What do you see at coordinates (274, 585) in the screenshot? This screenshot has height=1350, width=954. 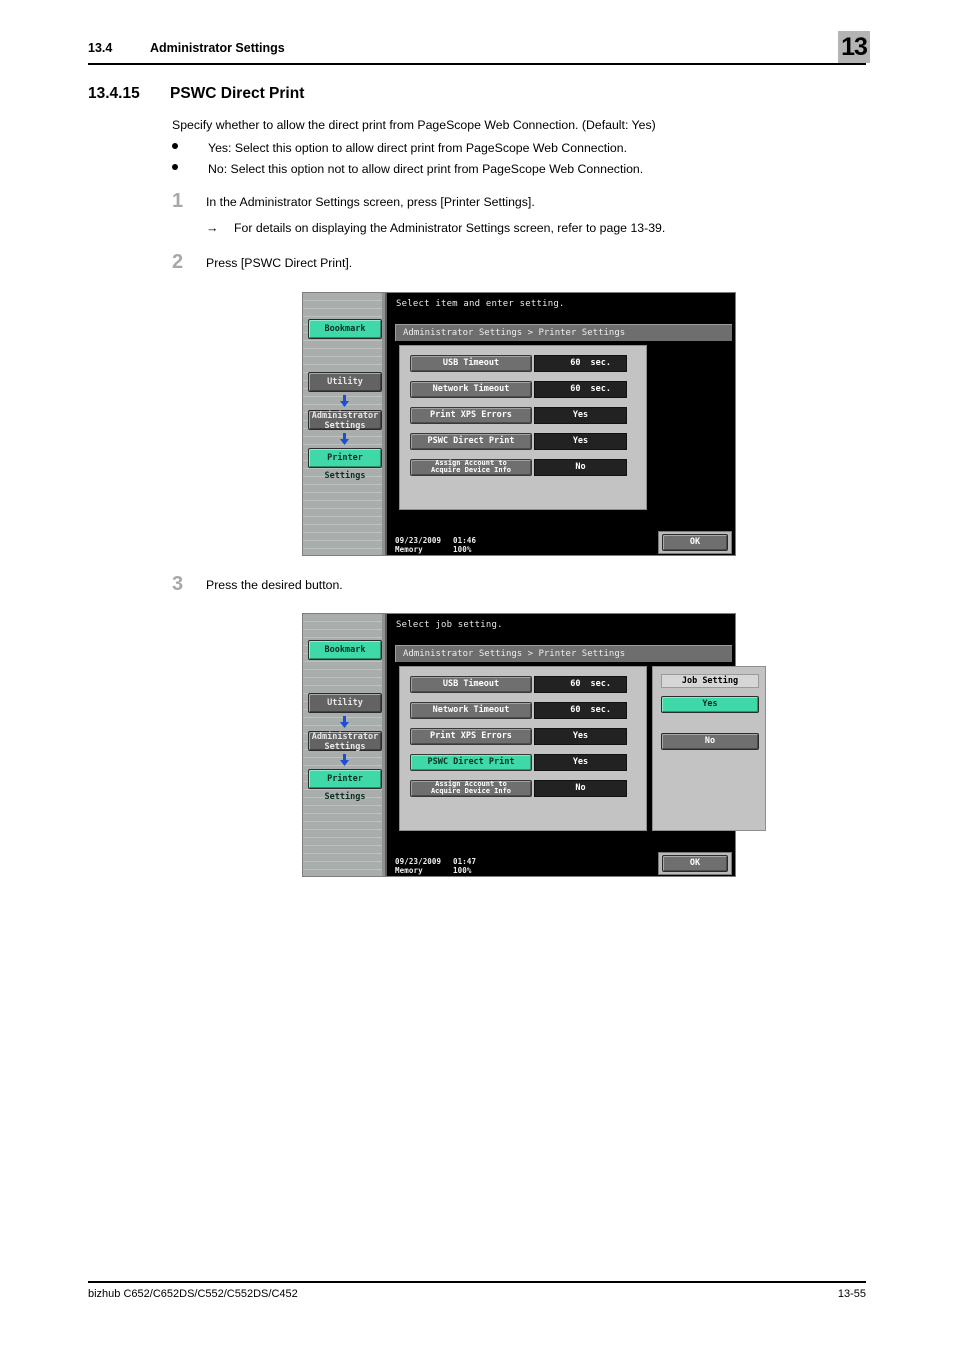 I see `step-text: Press the desired button.` at bounding box center [274, 585].